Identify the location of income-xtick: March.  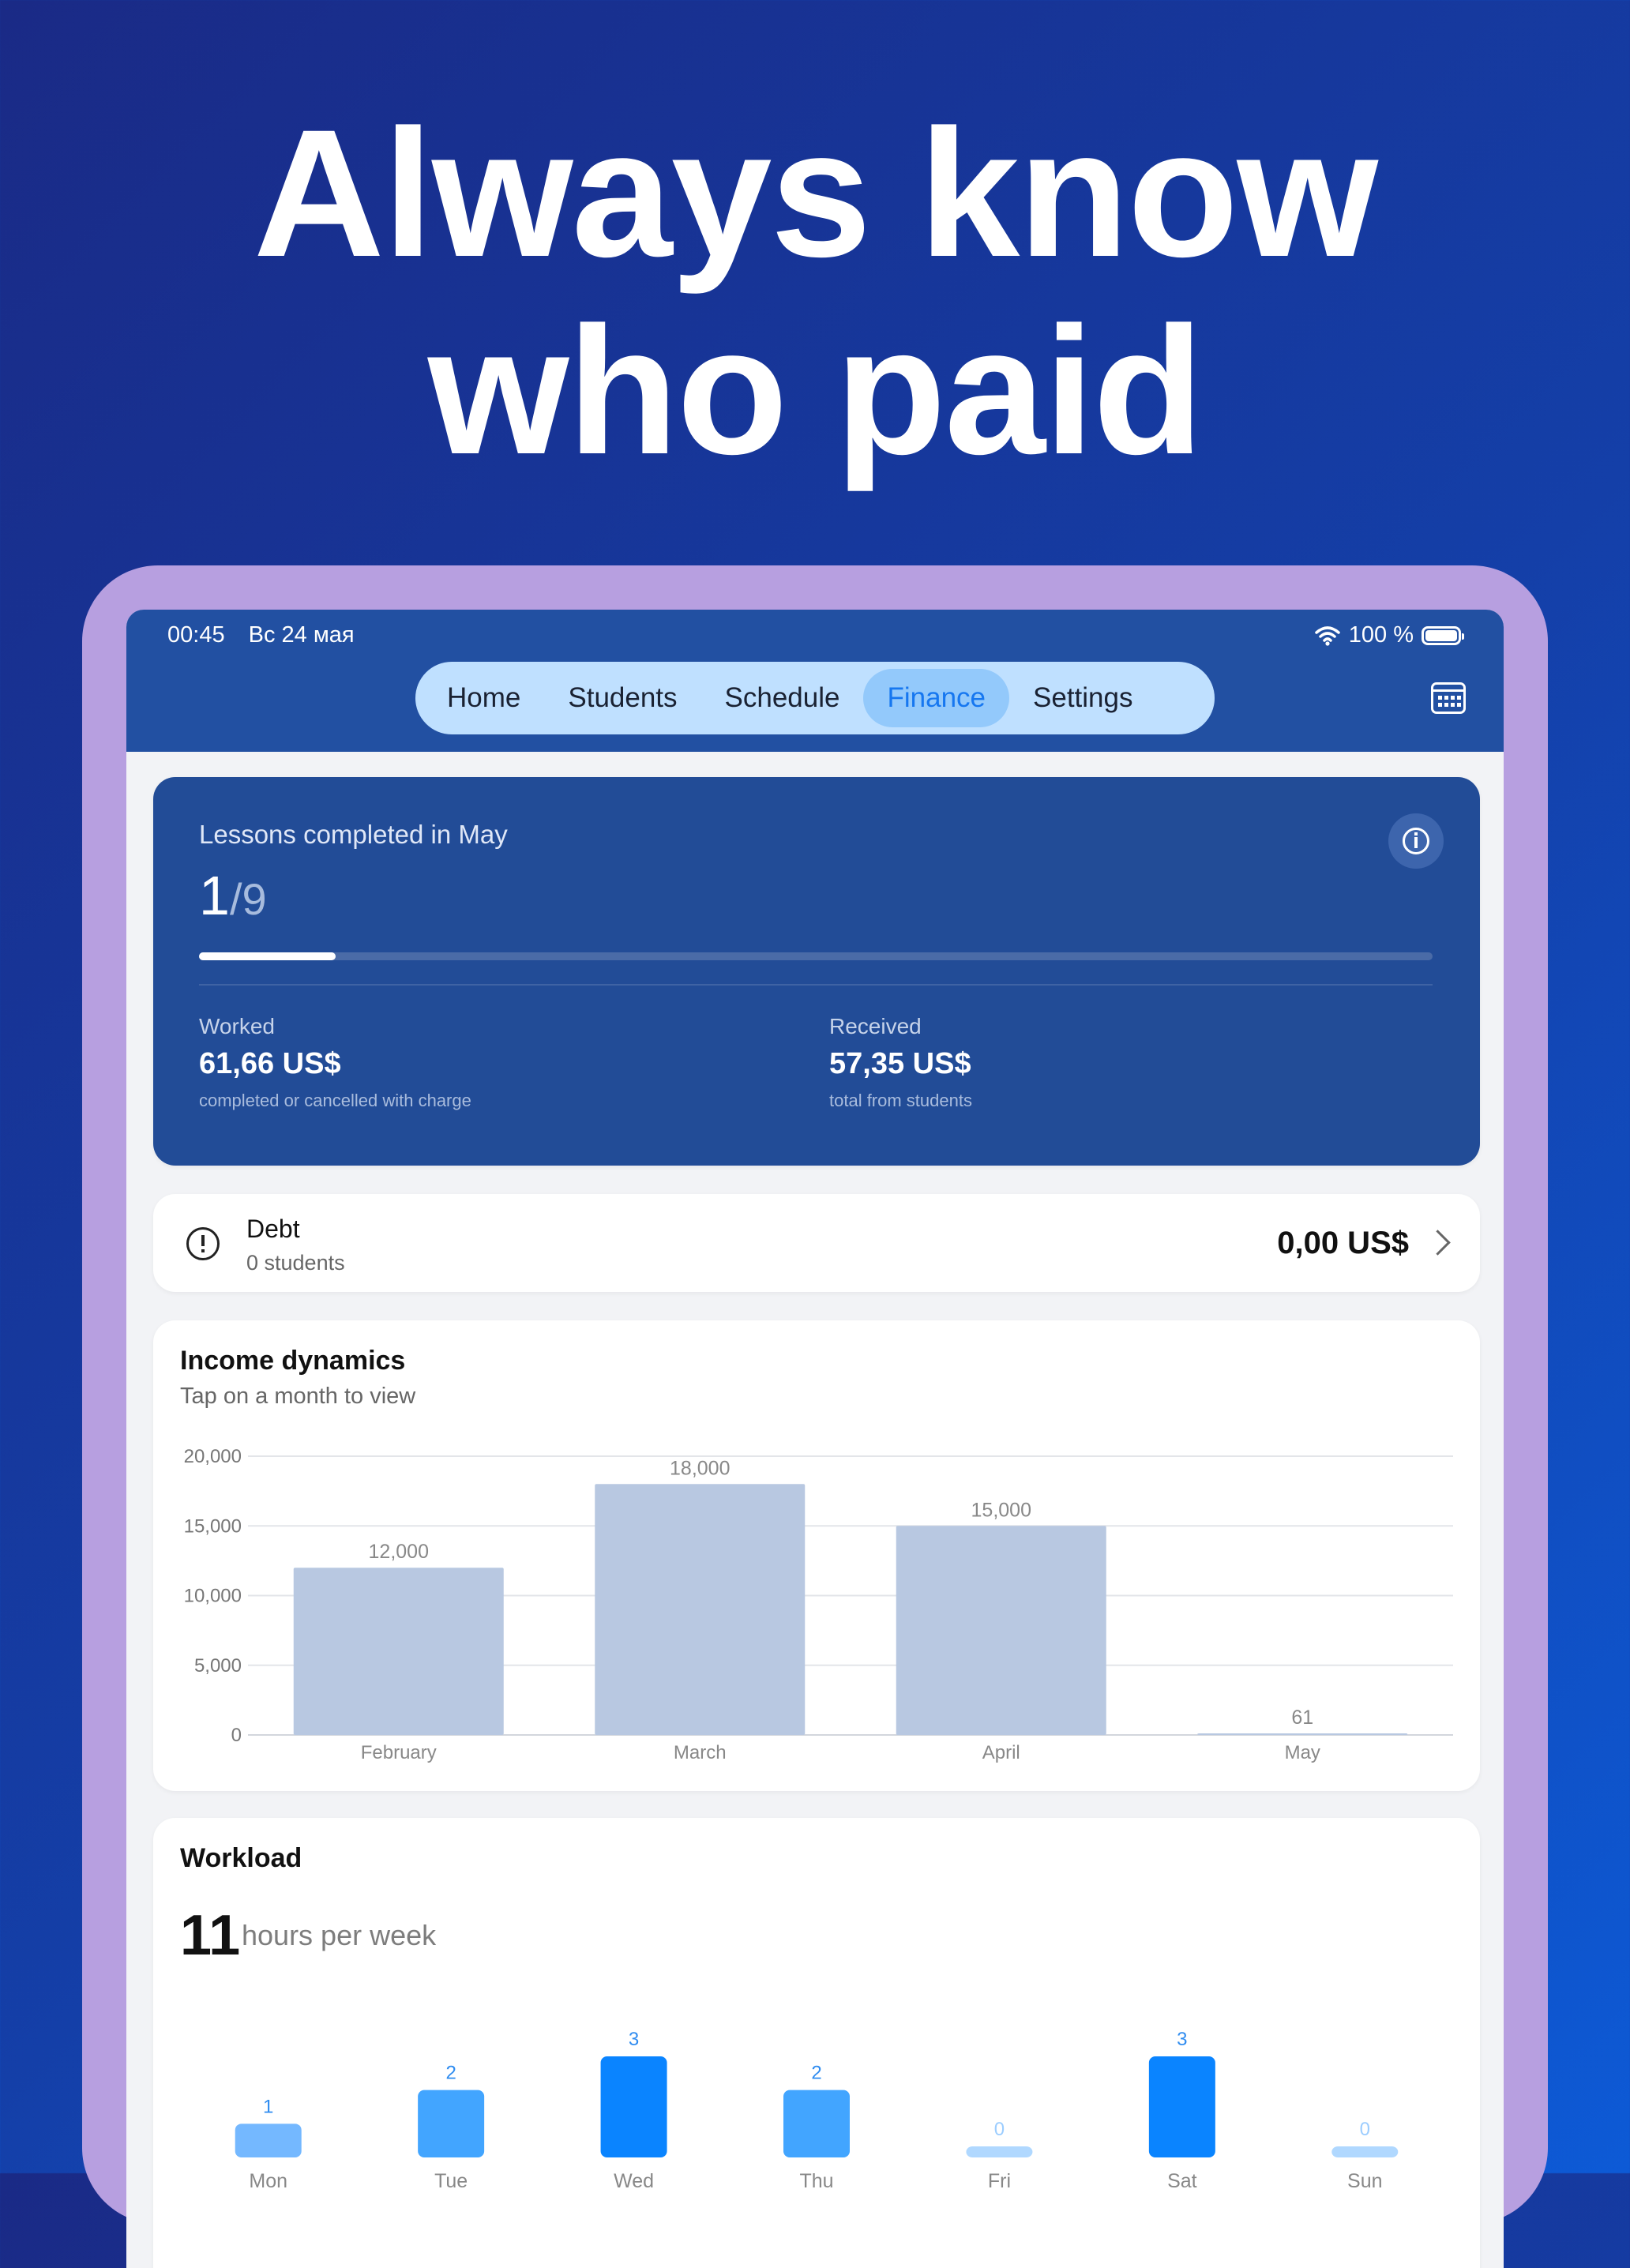
(700, 1752).